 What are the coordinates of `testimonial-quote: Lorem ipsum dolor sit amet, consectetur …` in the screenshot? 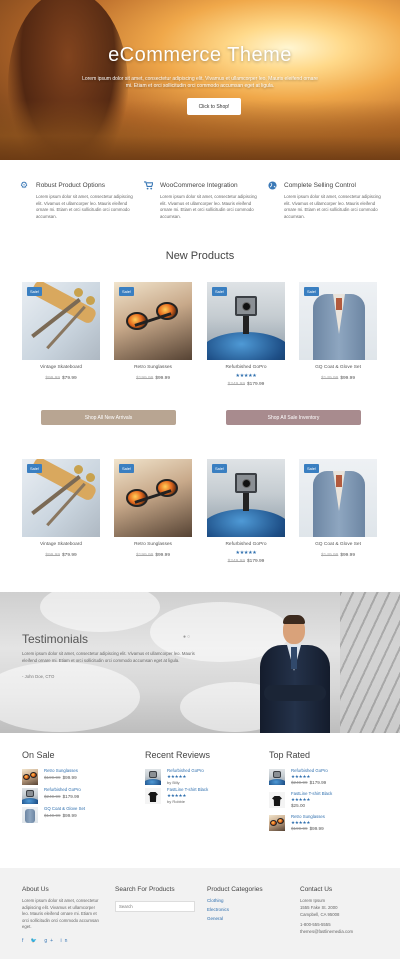 It's located at (108, 657).